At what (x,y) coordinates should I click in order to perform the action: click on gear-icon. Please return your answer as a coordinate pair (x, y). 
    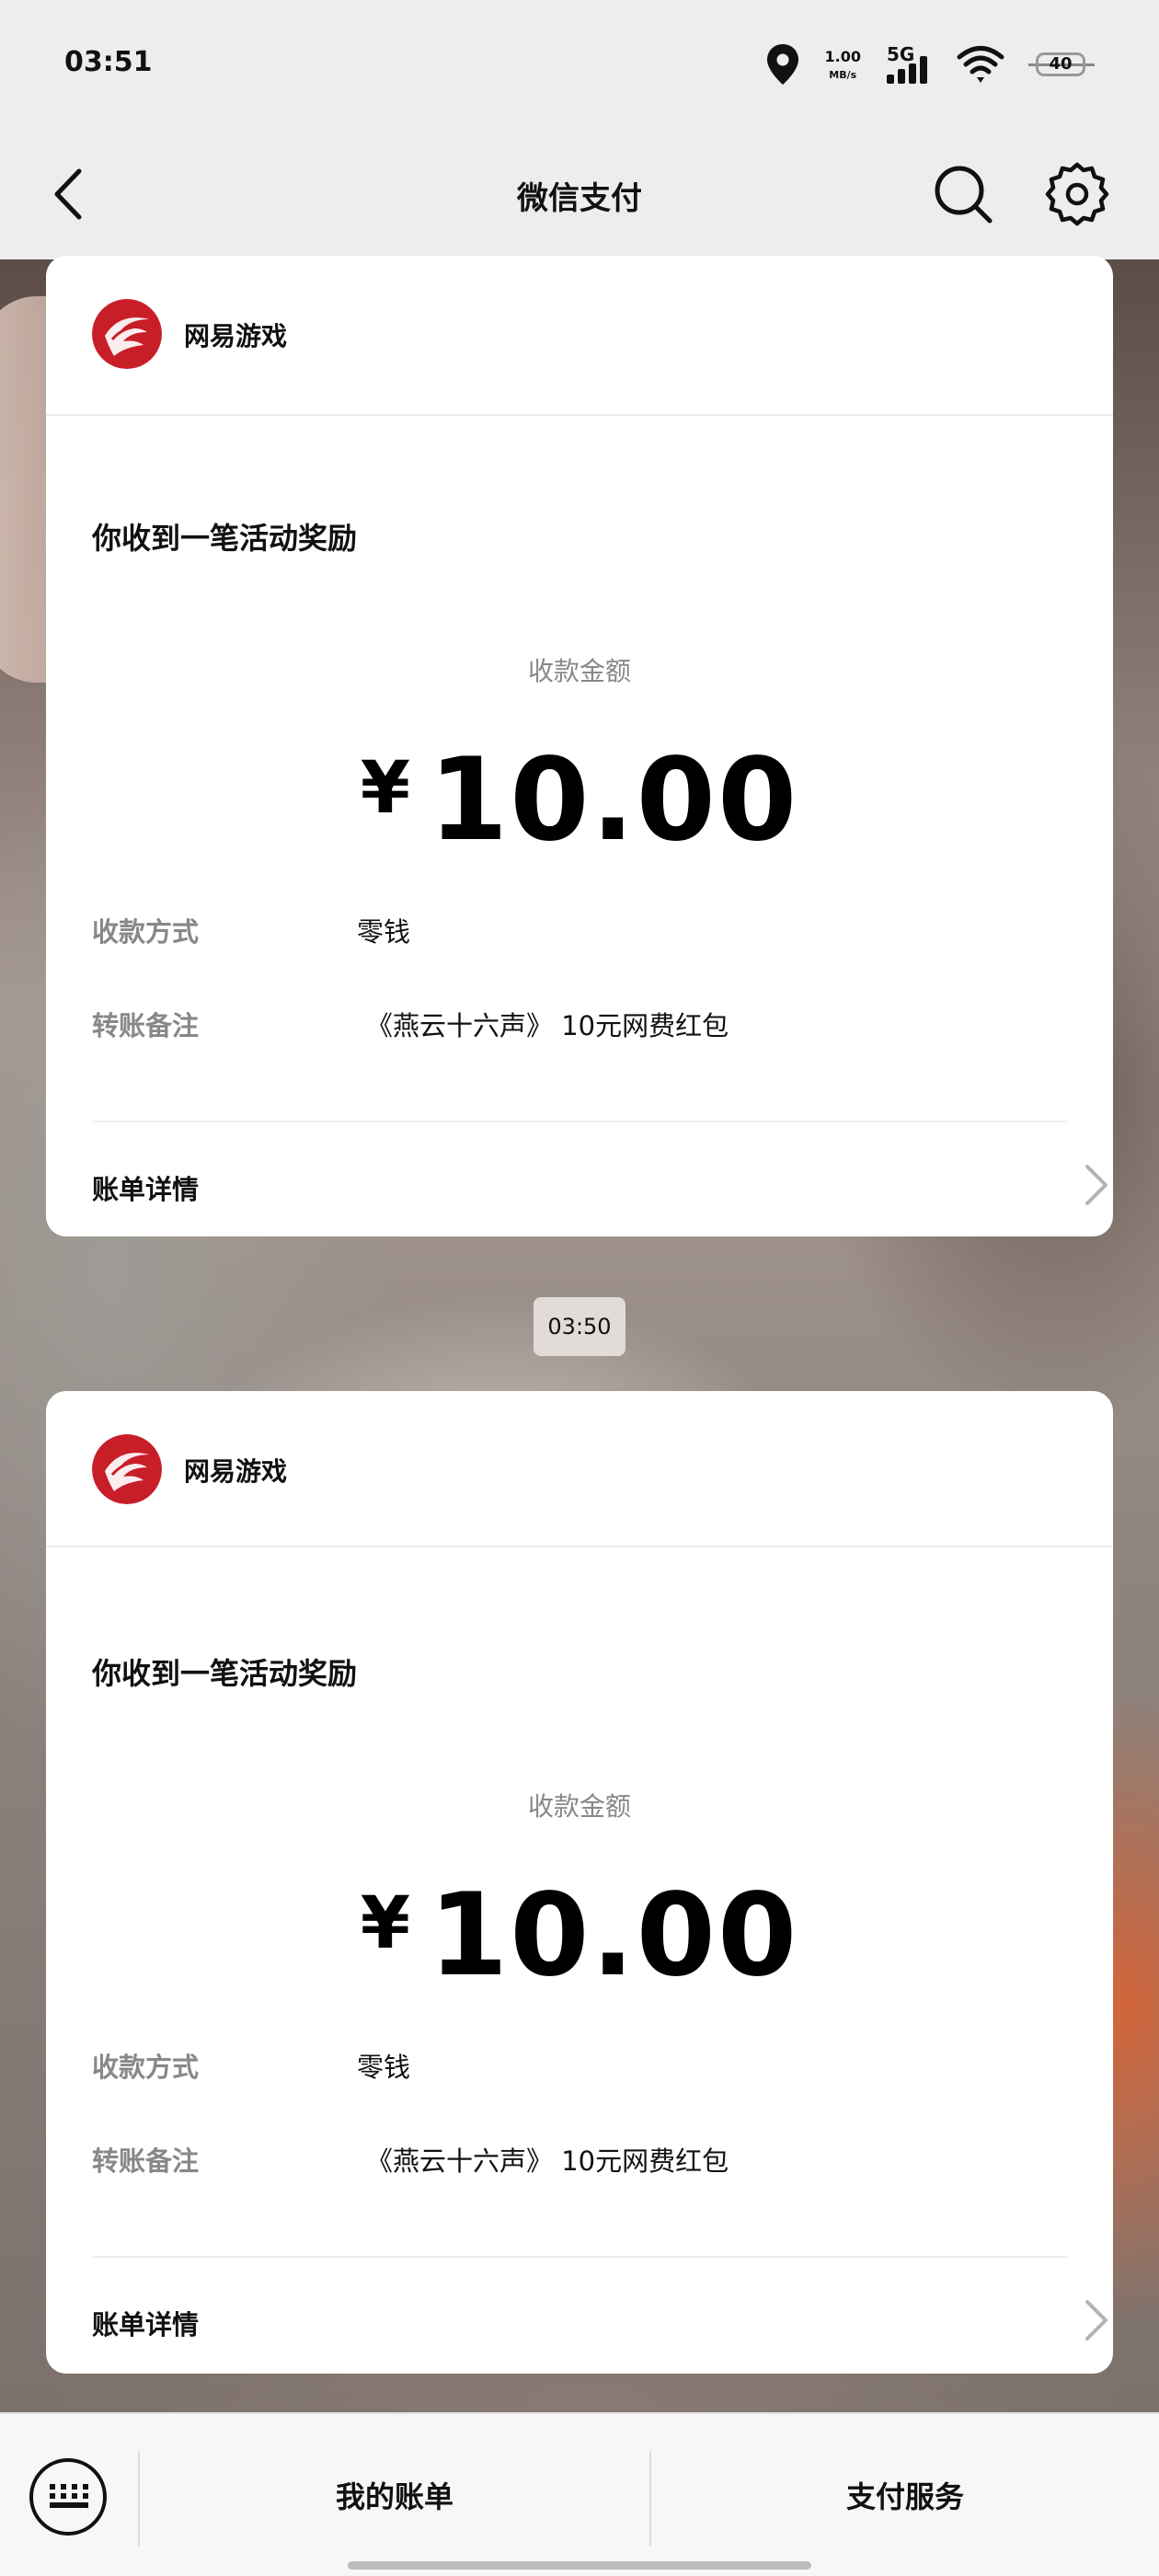
    Looking at the image, I should click on (1077, 194).